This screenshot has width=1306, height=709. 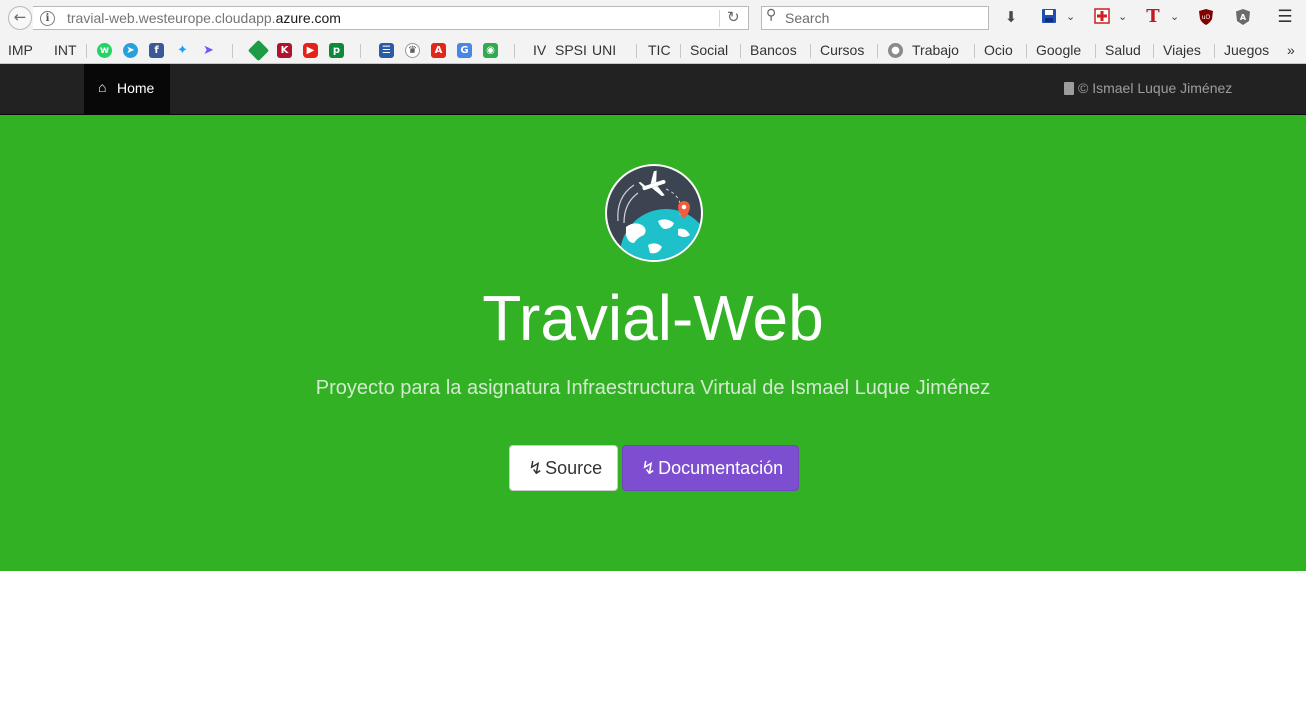 I want to click on adobe-icon: A, so click(x=438, y=50).